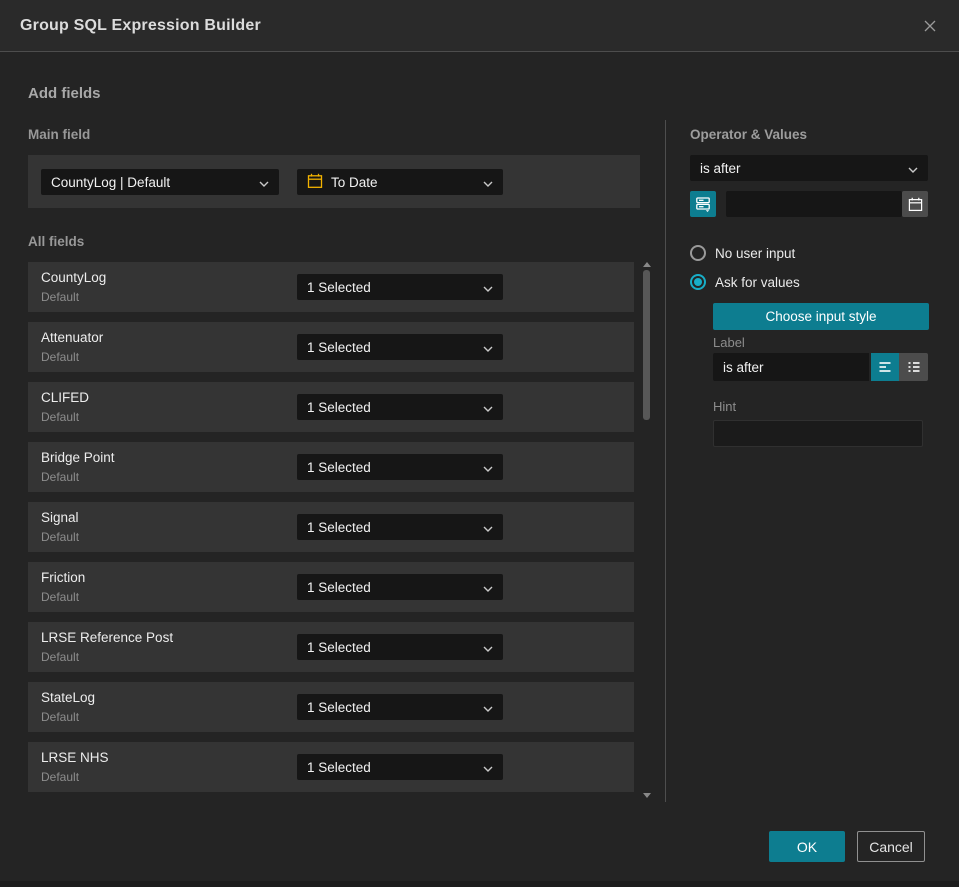 This screenshot has width=959, height=887. What do you see at coordinates (72, 337) in the screenshot?
I see `field-name: Attenuator` at bounding box center [72, 337].